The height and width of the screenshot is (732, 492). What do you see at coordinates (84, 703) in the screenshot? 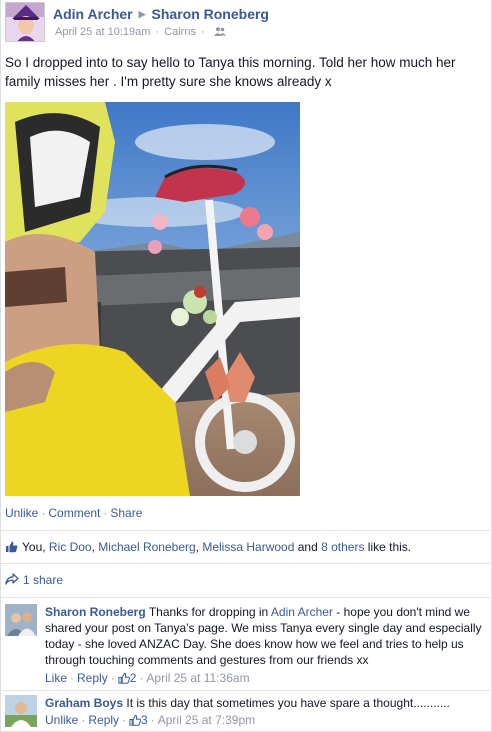
I see `comment-author-link: Graham Boys` at bounding box center [84, 703].